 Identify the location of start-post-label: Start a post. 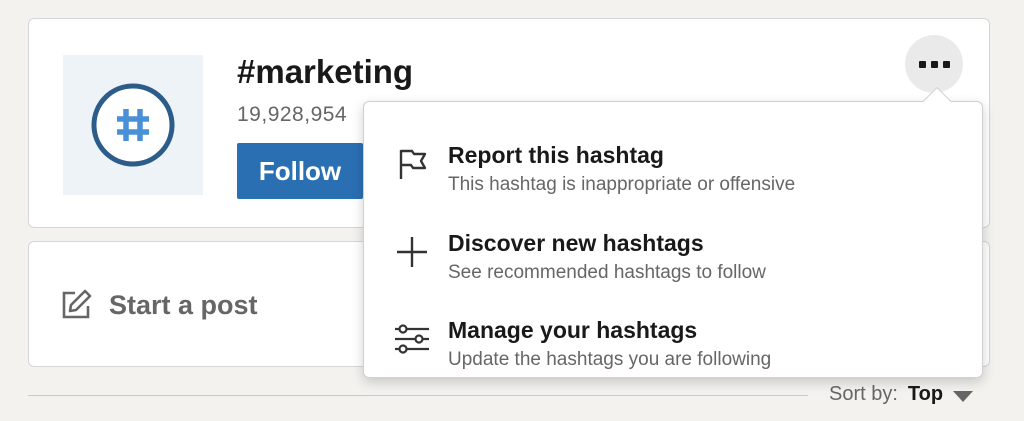
(183, 304).